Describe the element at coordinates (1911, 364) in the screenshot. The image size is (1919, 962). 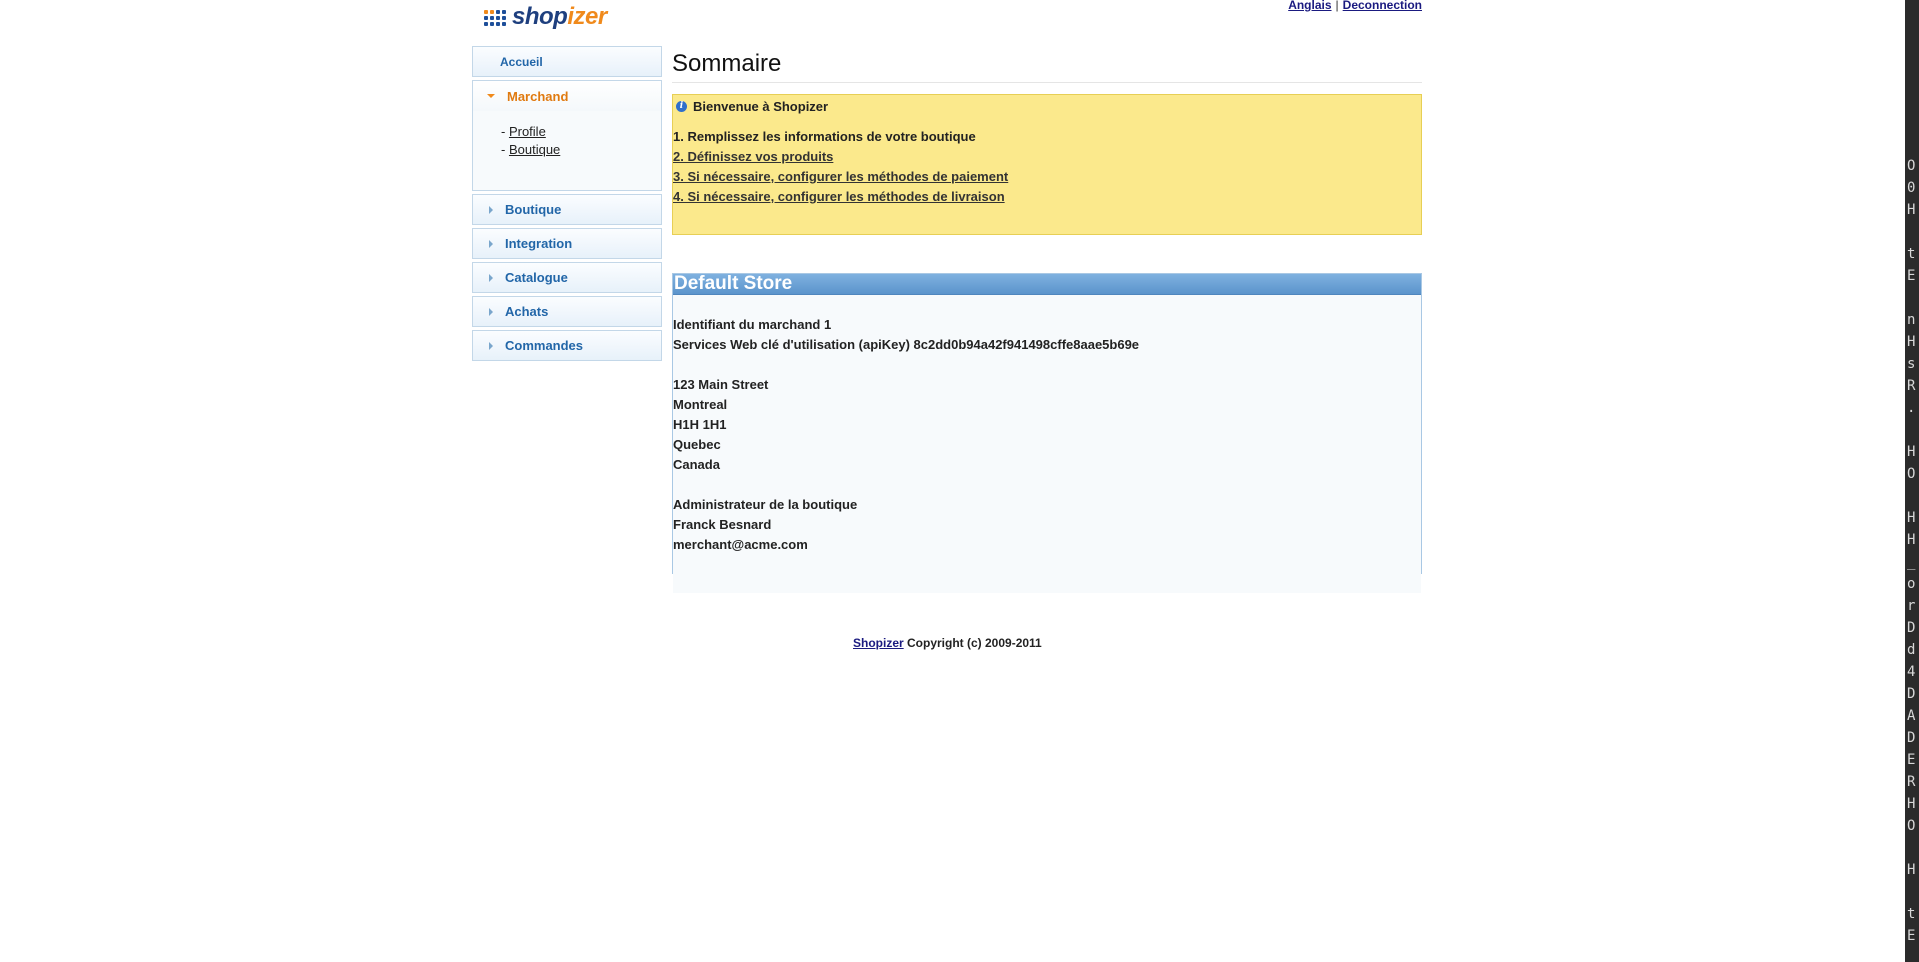
I see `terminal-char: s` at that location.